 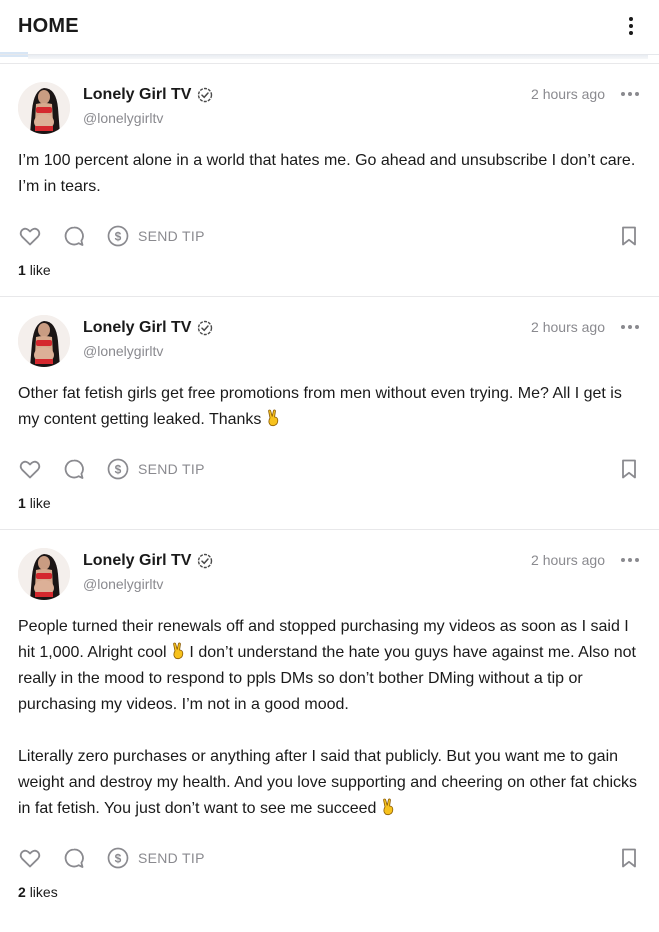 What do you see at coordinates (329, 56) in the screenshot?
I see `header-divider` at bounding box center [329, 56].